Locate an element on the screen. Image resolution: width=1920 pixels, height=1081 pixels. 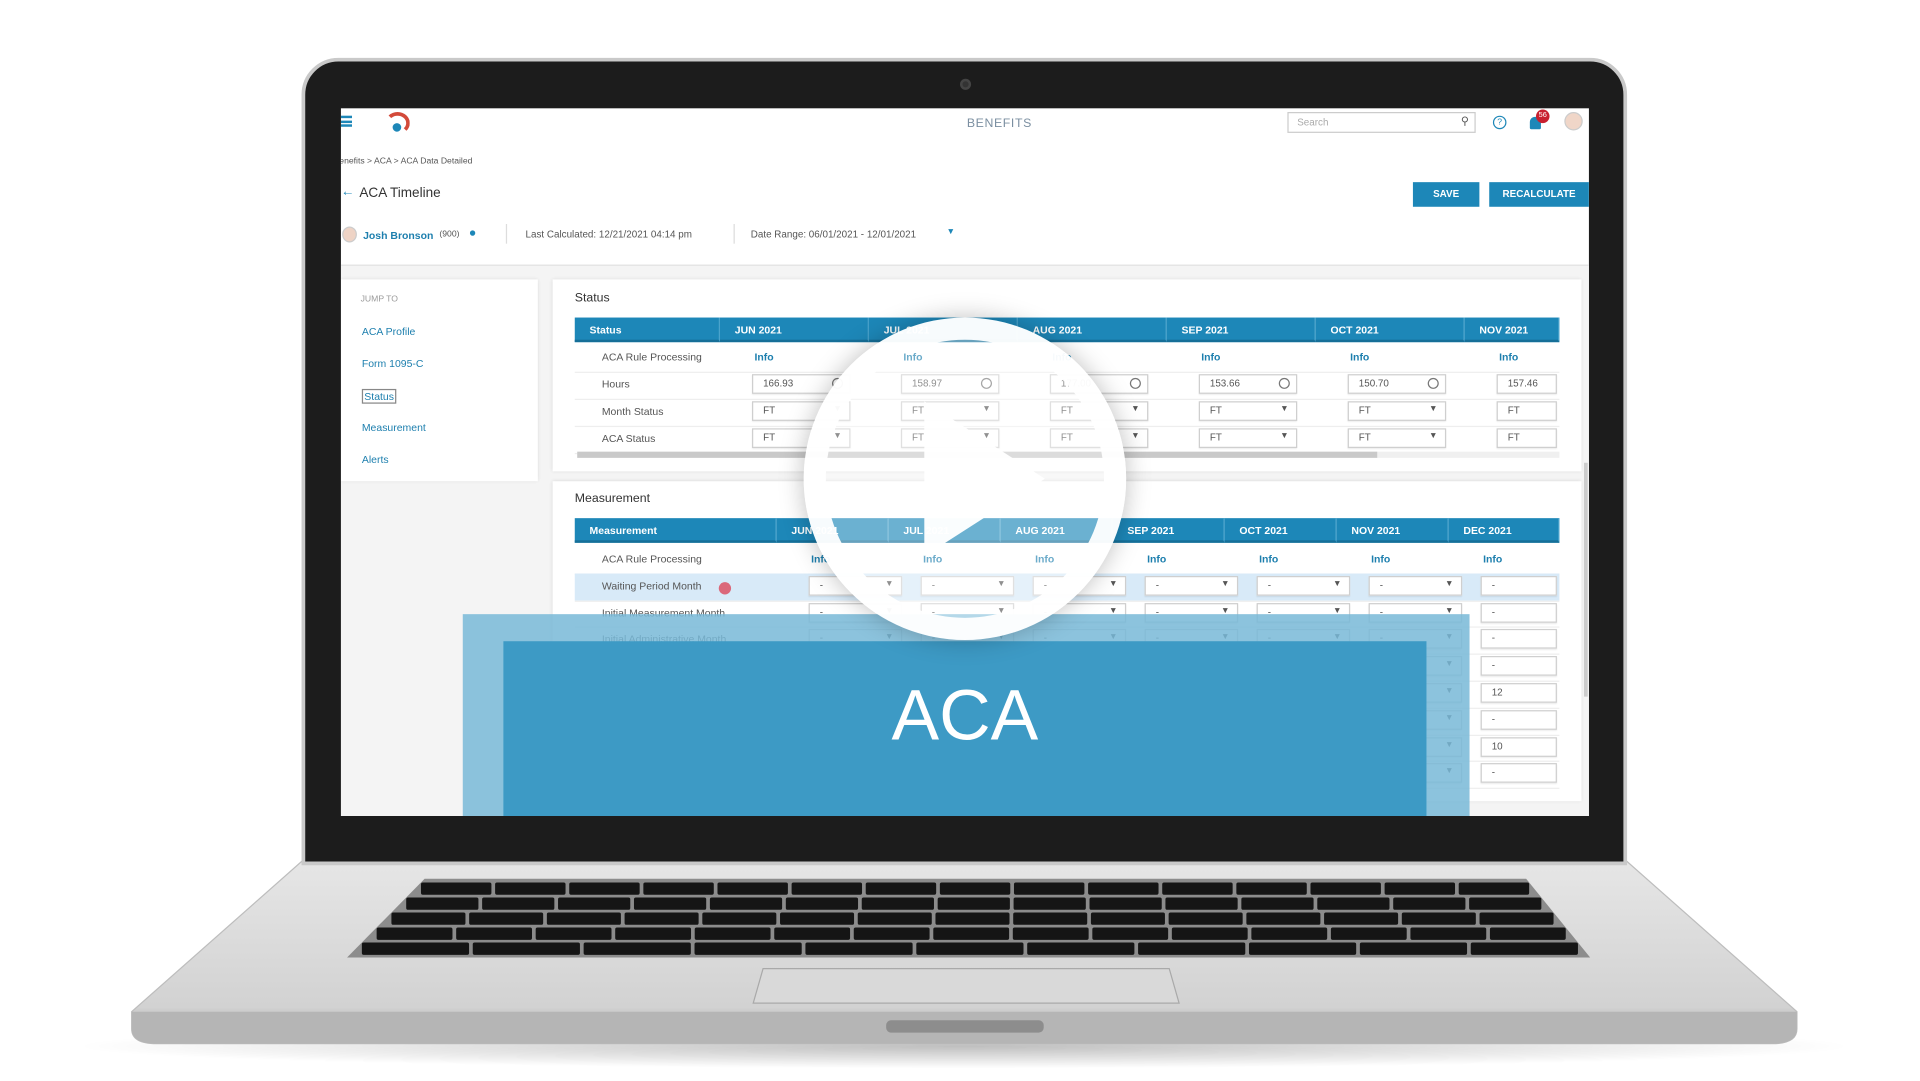
value: 10 is located at coordinates (1497, 746).